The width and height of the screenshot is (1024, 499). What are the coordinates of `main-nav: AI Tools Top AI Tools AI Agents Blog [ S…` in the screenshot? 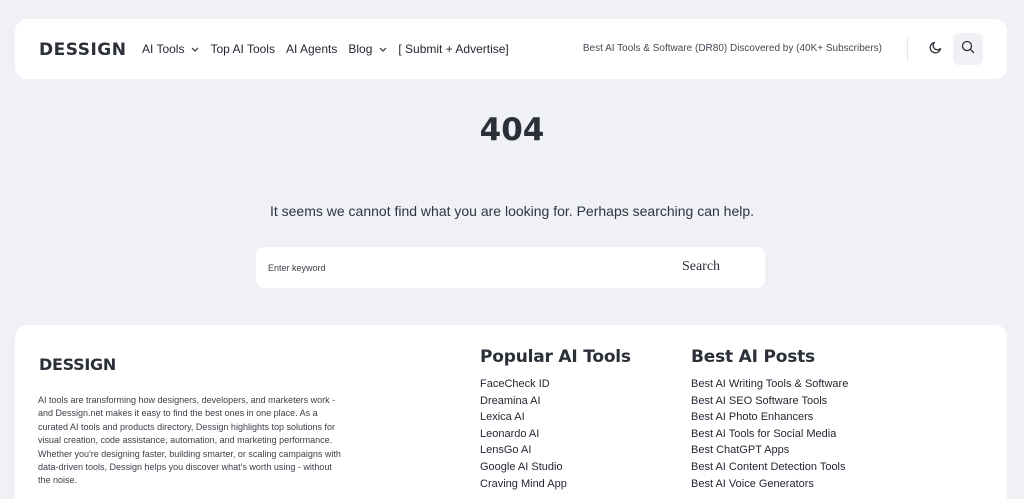 It's located at (331, 49).